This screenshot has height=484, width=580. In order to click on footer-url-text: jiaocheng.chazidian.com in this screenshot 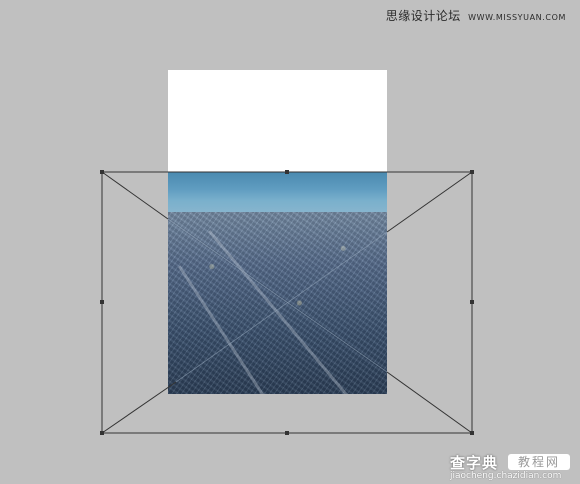, I will do `click(506, 476)`.